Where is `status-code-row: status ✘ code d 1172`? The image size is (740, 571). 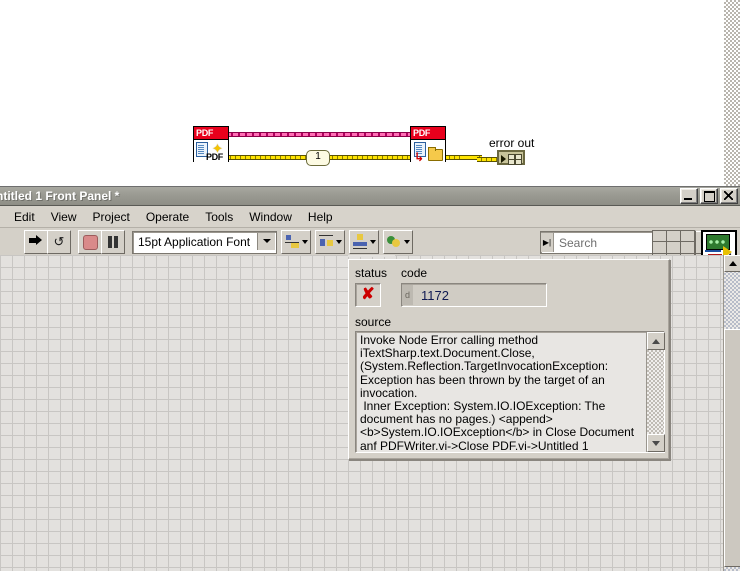
status-code-row: status ✘ code d 1172 is located at coordinates (512, 286).